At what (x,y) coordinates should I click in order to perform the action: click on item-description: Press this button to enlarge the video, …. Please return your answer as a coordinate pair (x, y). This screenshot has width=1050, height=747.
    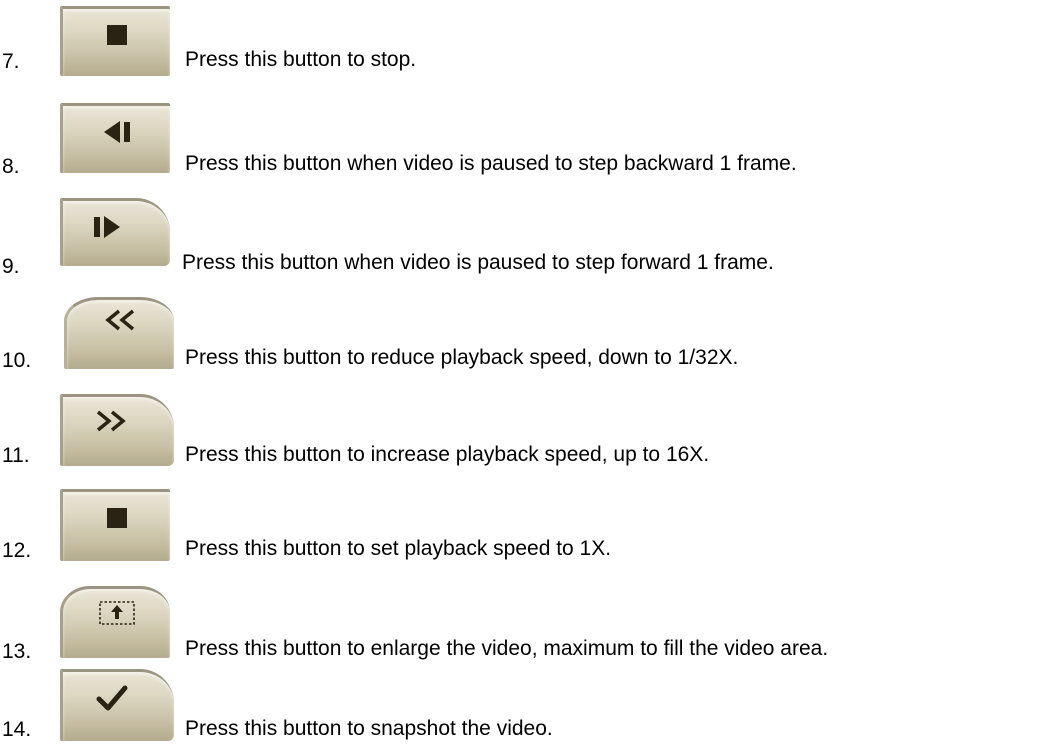
    Looking at the image, I should click on (507, 648).